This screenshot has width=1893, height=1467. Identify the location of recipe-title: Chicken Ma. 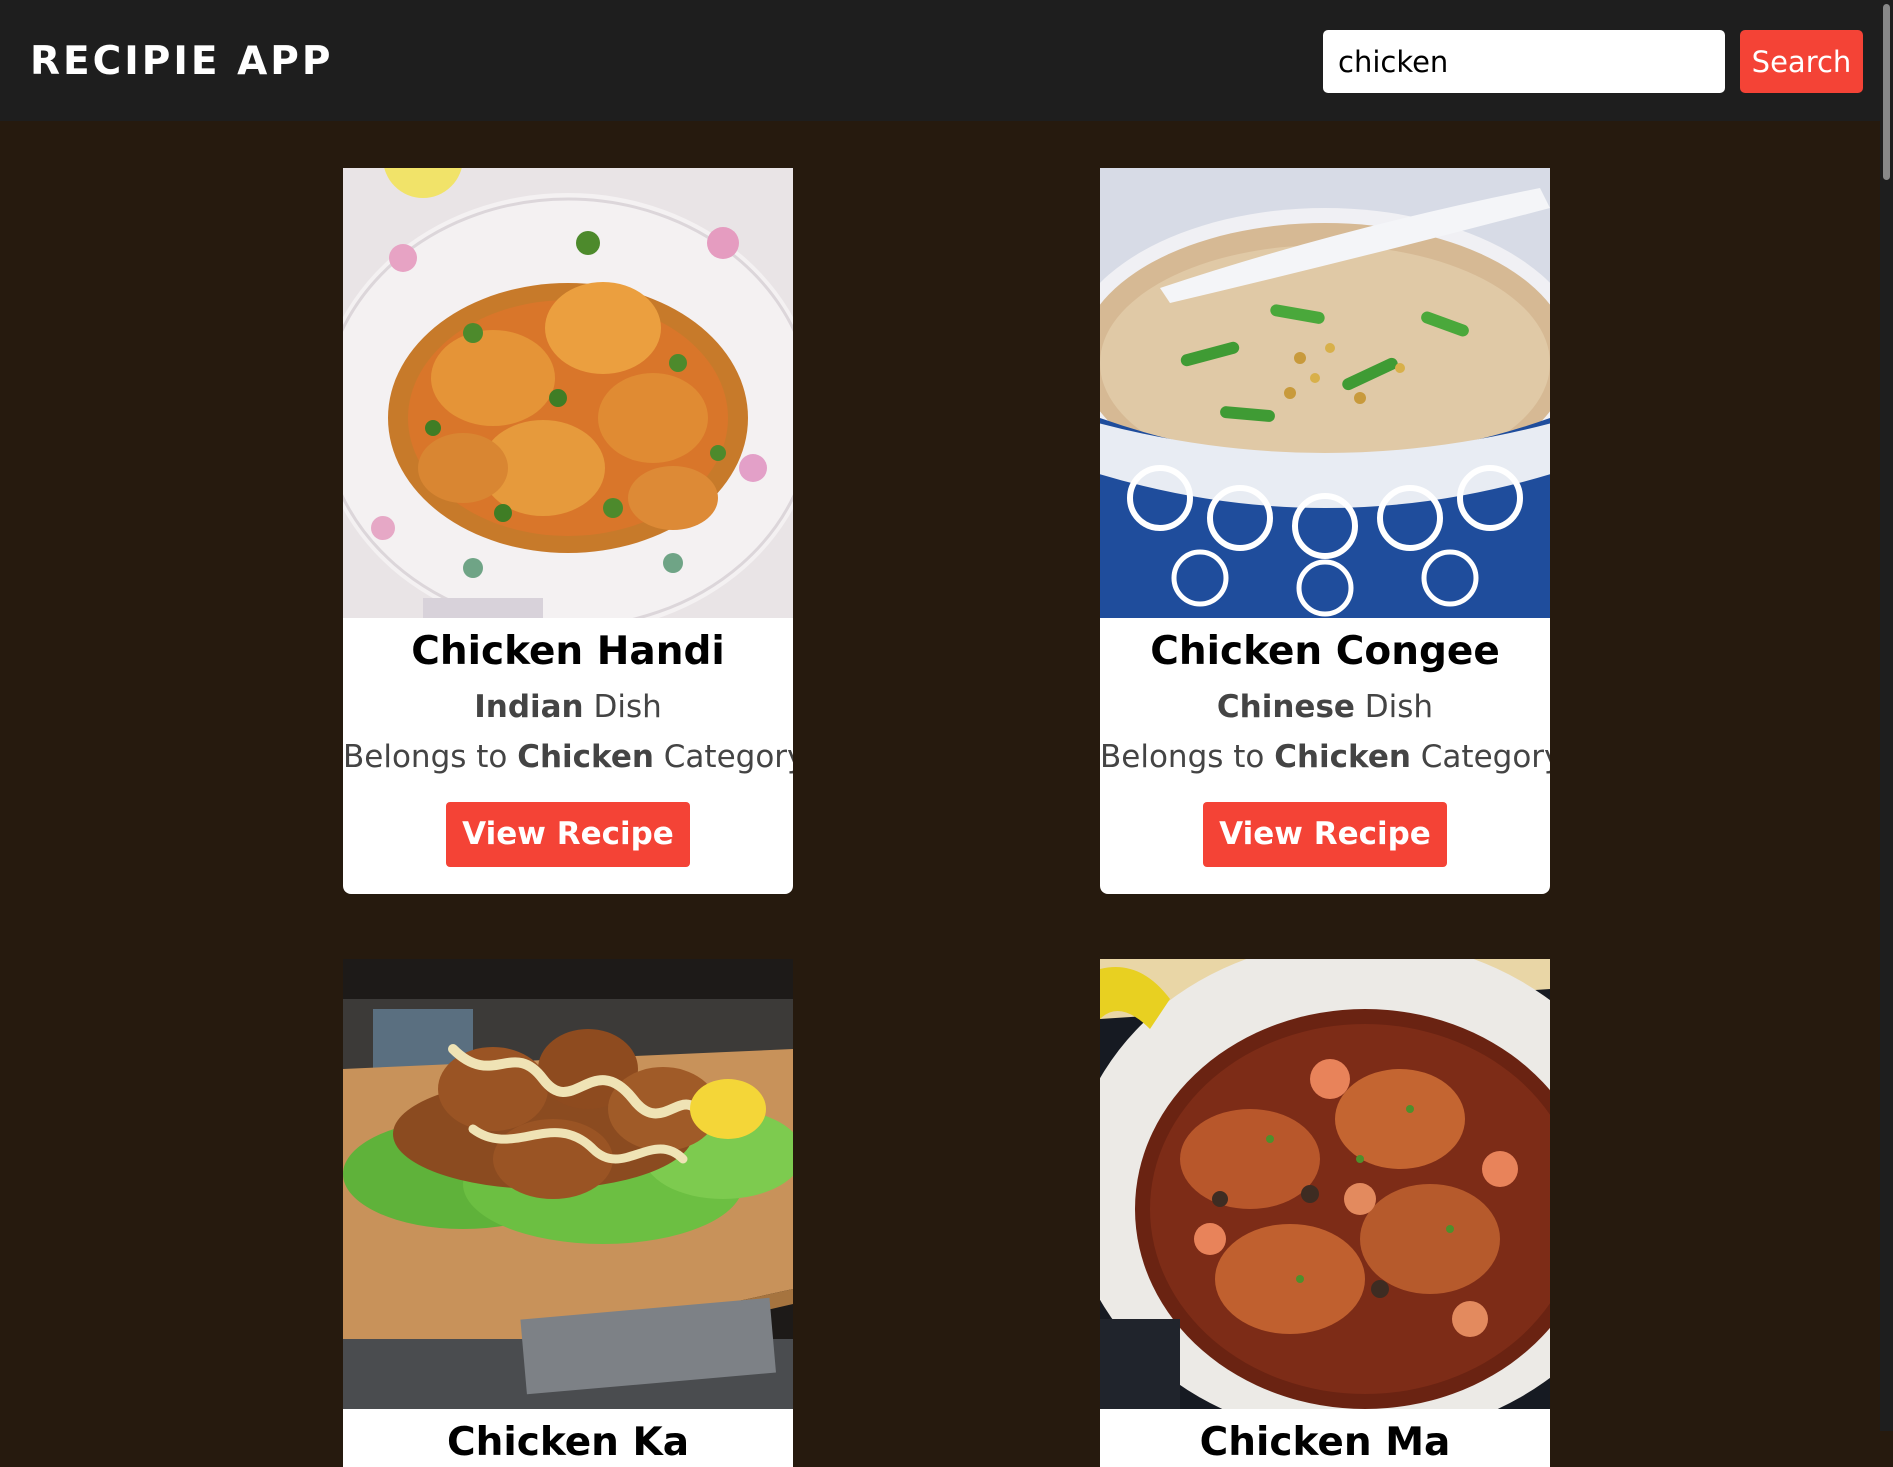
(1325, 1442).